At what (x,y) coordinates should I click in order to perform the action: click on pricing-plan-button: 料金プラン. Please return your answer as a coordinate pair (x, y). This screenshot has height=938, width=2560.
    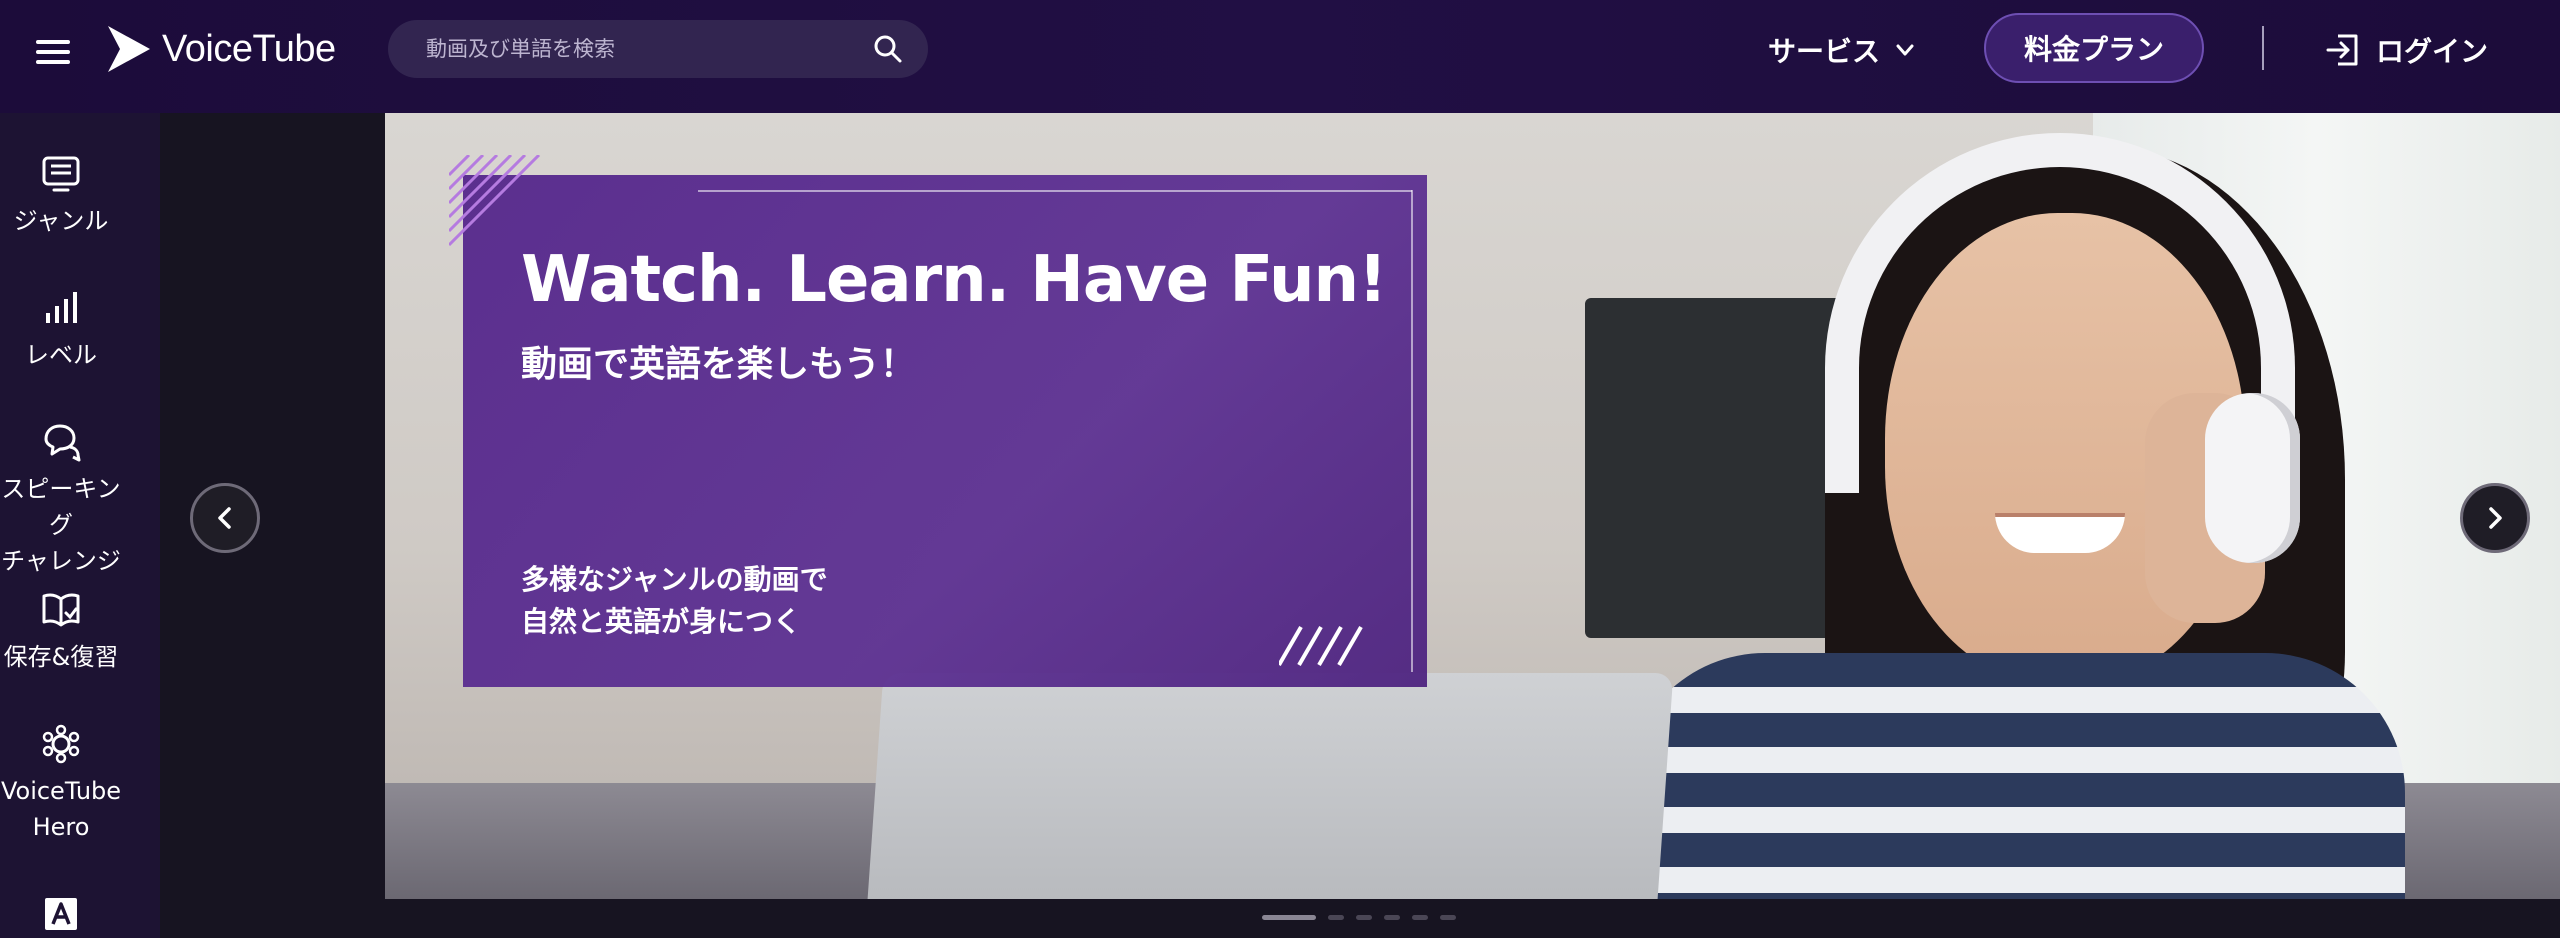
    Looking at the image, I should click on (2094, 48).